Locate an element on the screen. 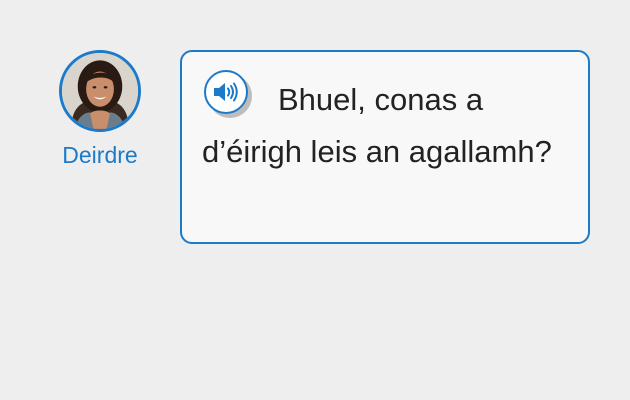 Image resolution: width=630 pixels, height=400 pixels. avatar is located at coordinates (100, 91).